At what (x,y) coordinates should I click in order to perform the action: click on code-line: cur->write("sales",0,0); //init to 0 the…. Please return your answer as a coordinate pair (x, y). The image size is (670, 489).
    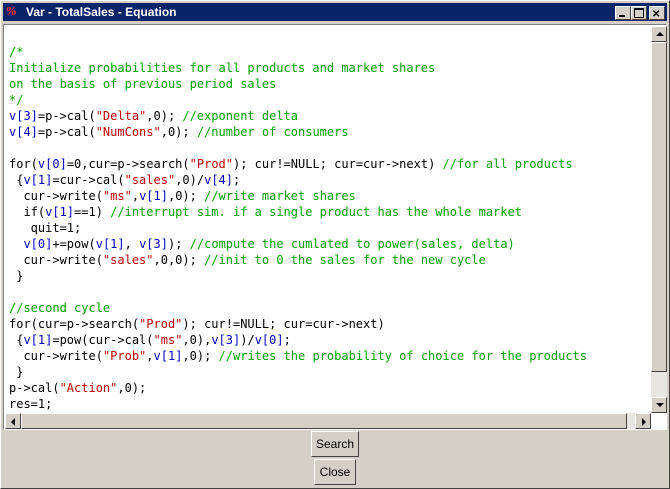
    Looking at the image, I should click on (329, 260).